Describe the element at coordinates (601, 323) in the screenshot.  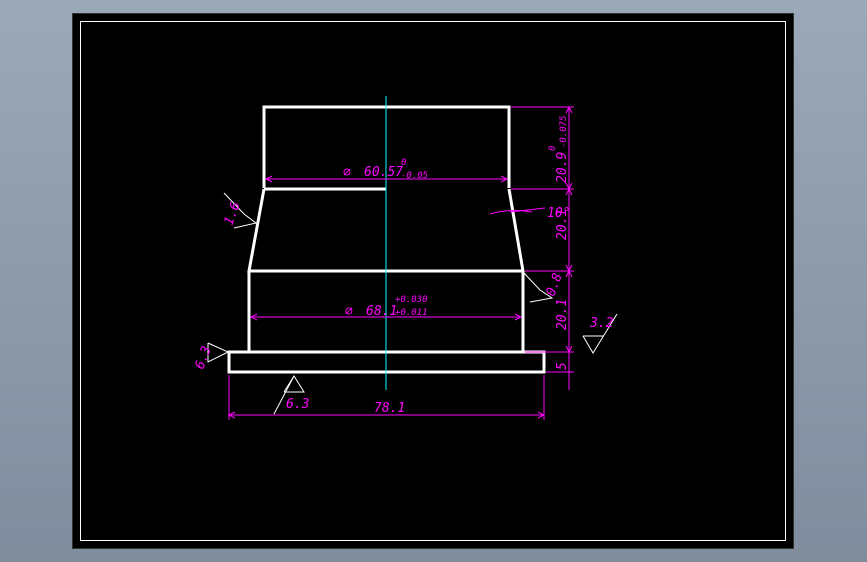
I see `roughness-general-value: 3.2` at that location.